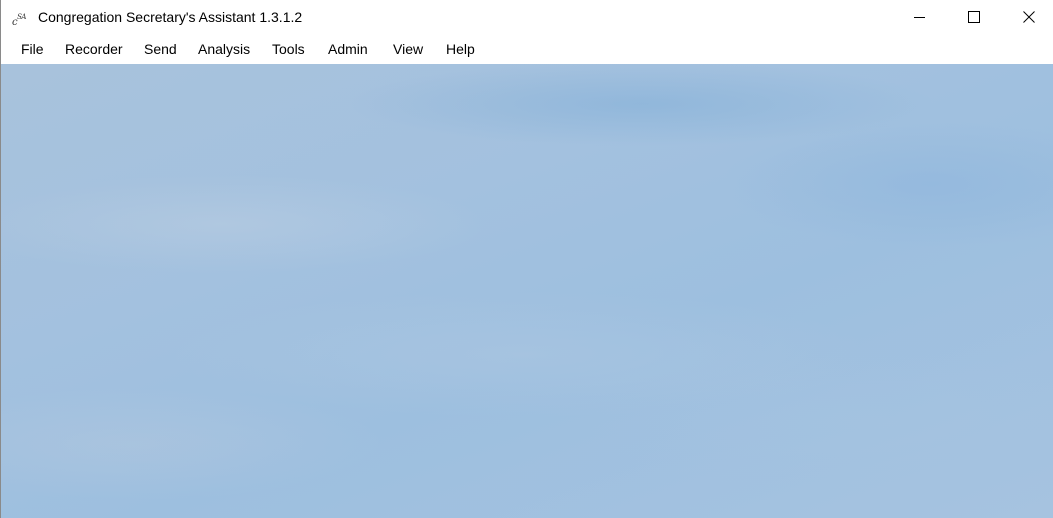 This screenshot has width=1053, height=518. Describe the element at coordinates (94, 49) in the screenshot. I see `menu-recorder: Recorder` at that location.